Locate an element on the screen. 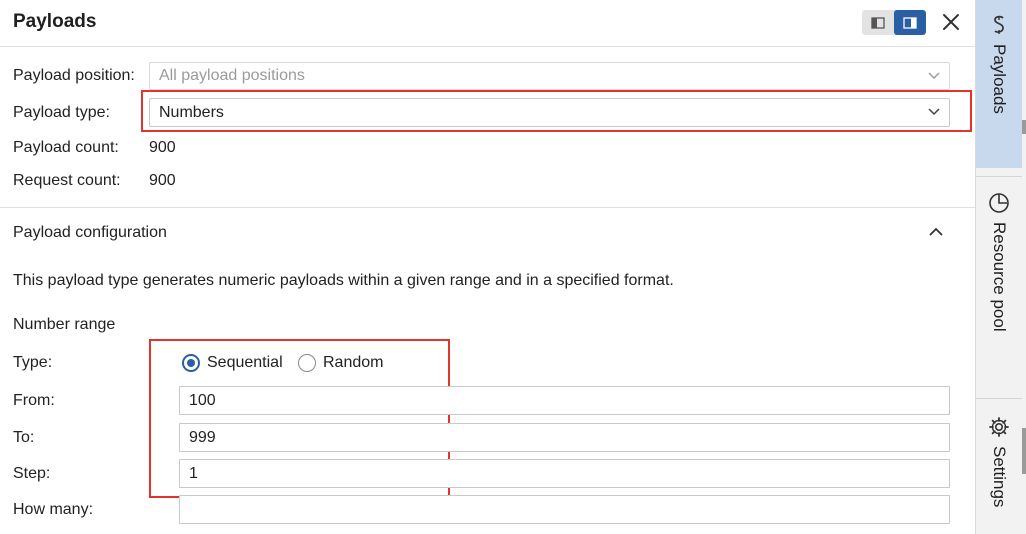 This screenshot has height=534, width=1026. radio-sequential: Sequential is located at coordinates (232, 363).